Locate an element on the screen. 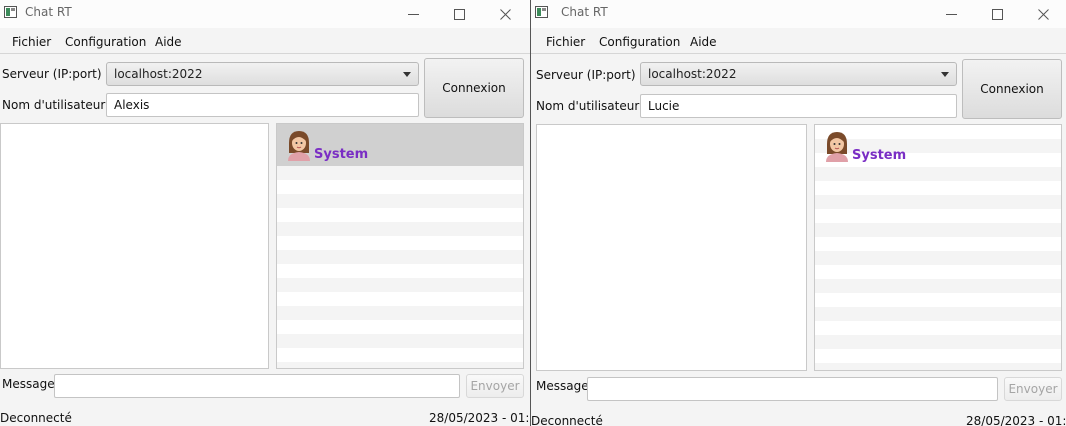 This screenshot has width=1066, height=426. username-field: Lucie is located at coordinates (798, 106).